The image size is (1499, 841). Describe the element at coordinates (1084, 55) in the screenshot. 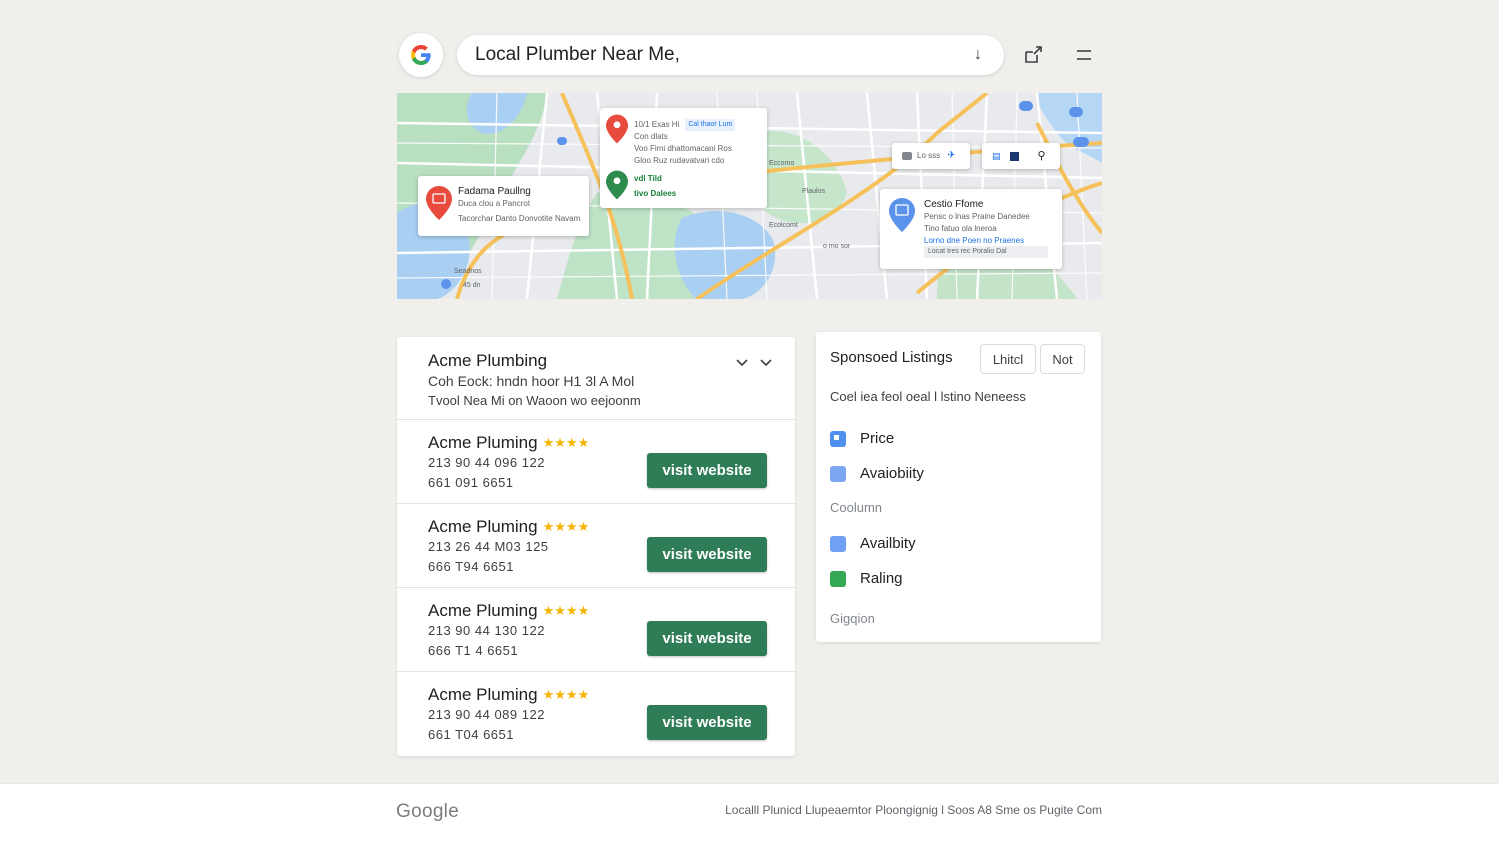

I see `menu-icon` at that location.